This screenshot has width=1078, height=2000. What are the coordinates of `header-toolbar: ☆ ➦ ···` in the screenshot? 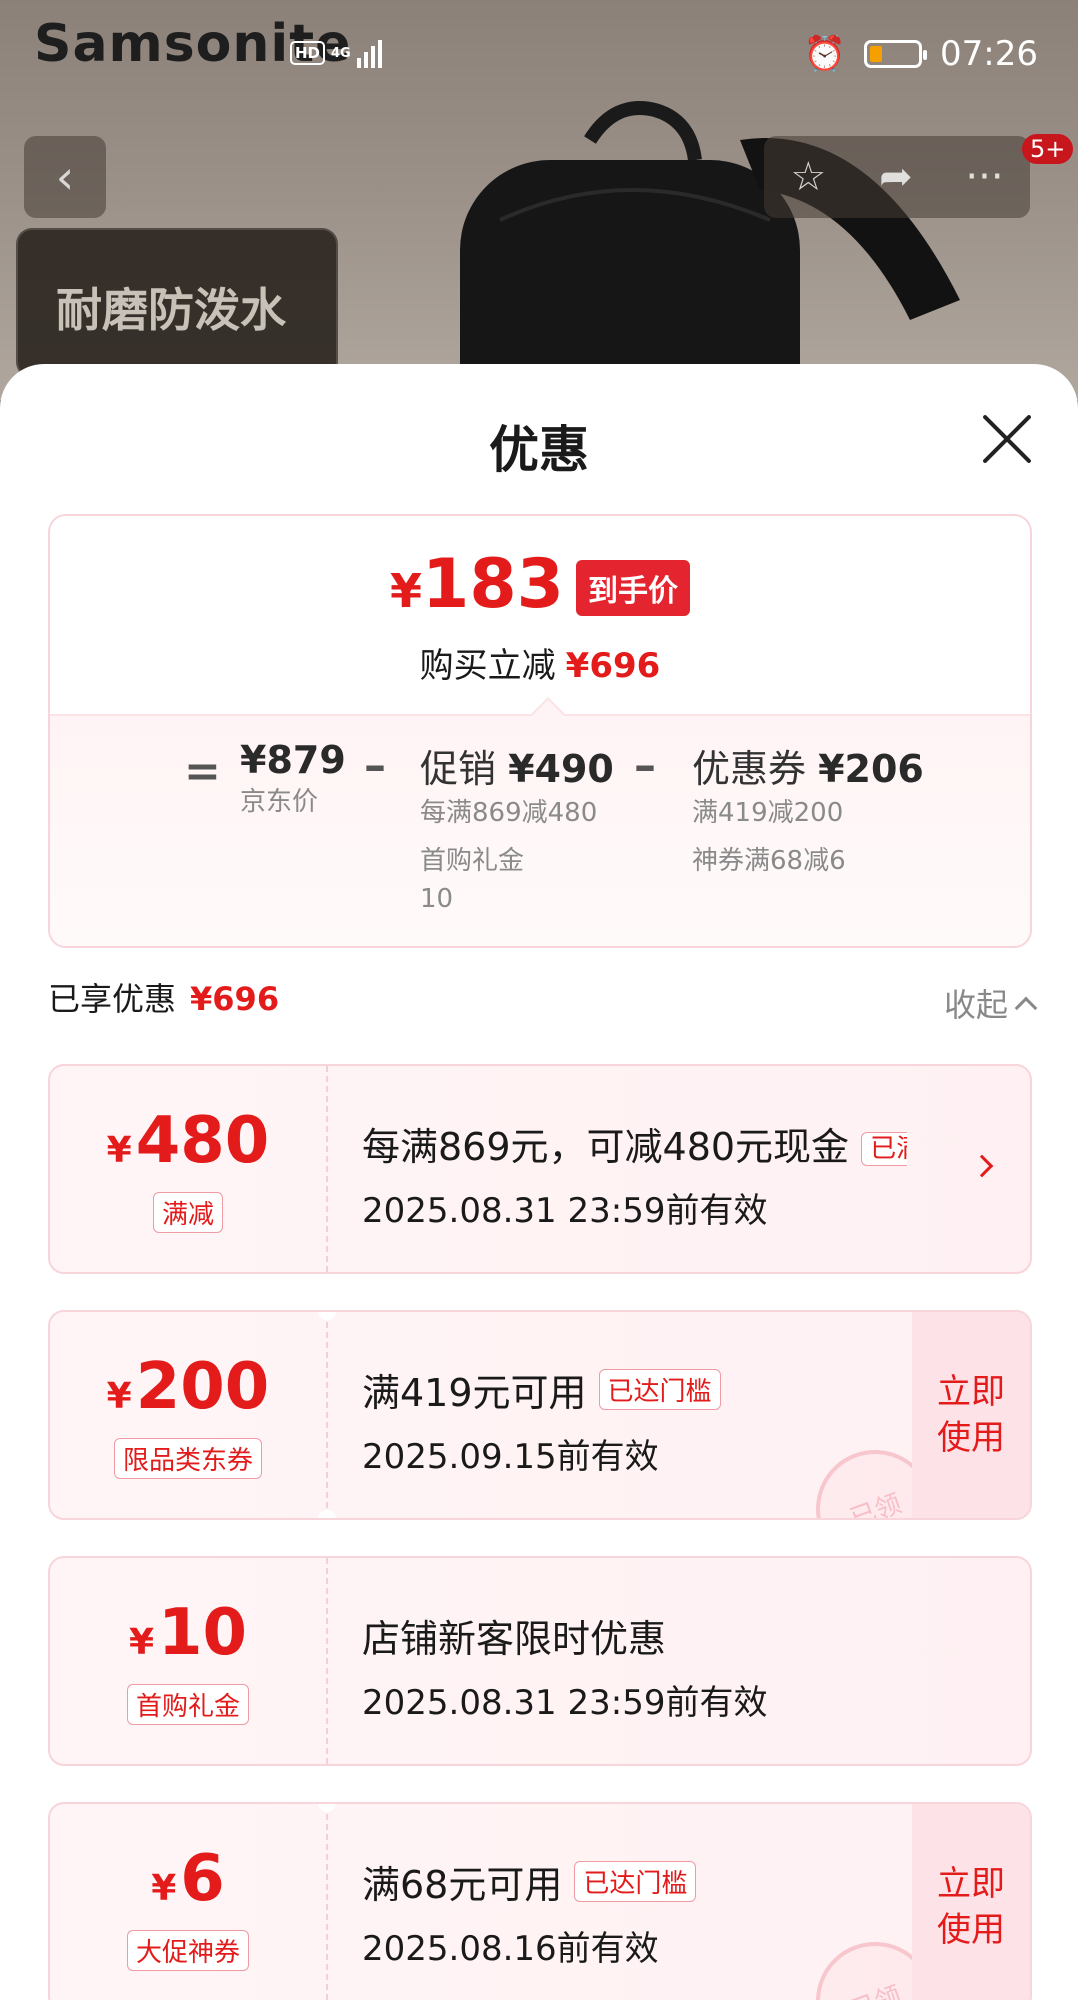 It's located at (897, 177).